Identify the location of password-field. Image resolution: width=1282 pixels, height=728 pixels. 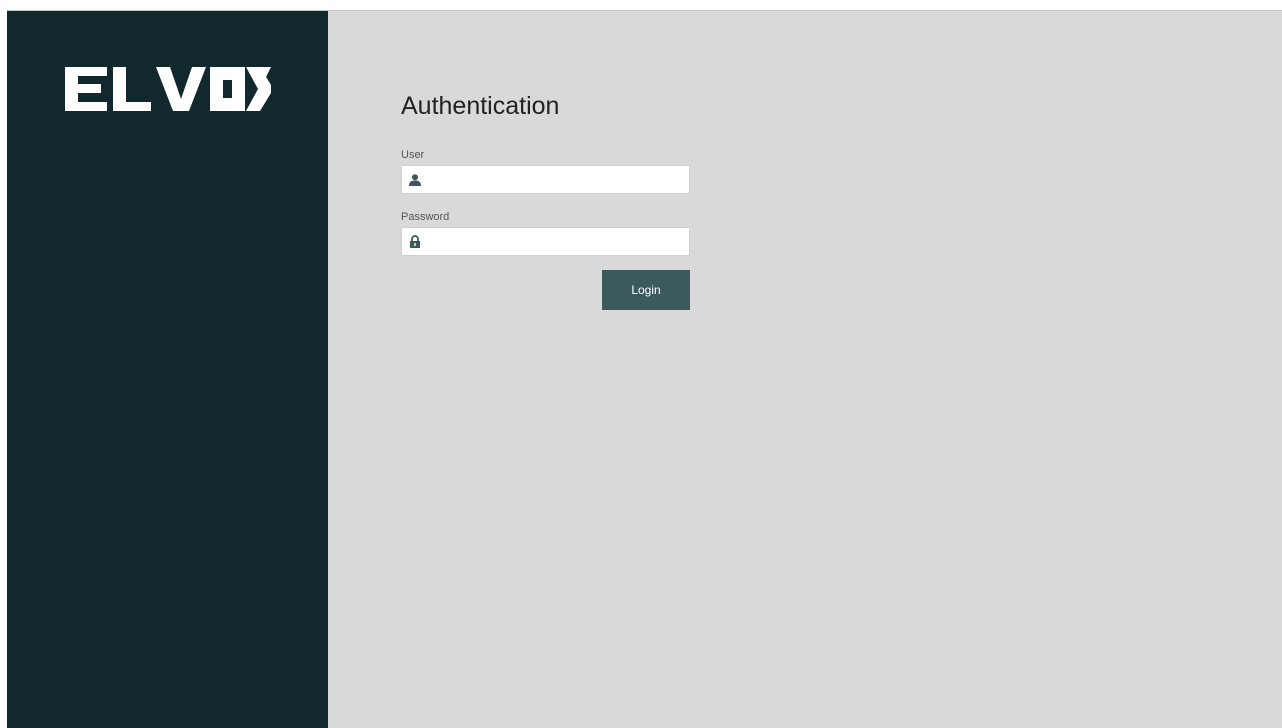
(545, 241).